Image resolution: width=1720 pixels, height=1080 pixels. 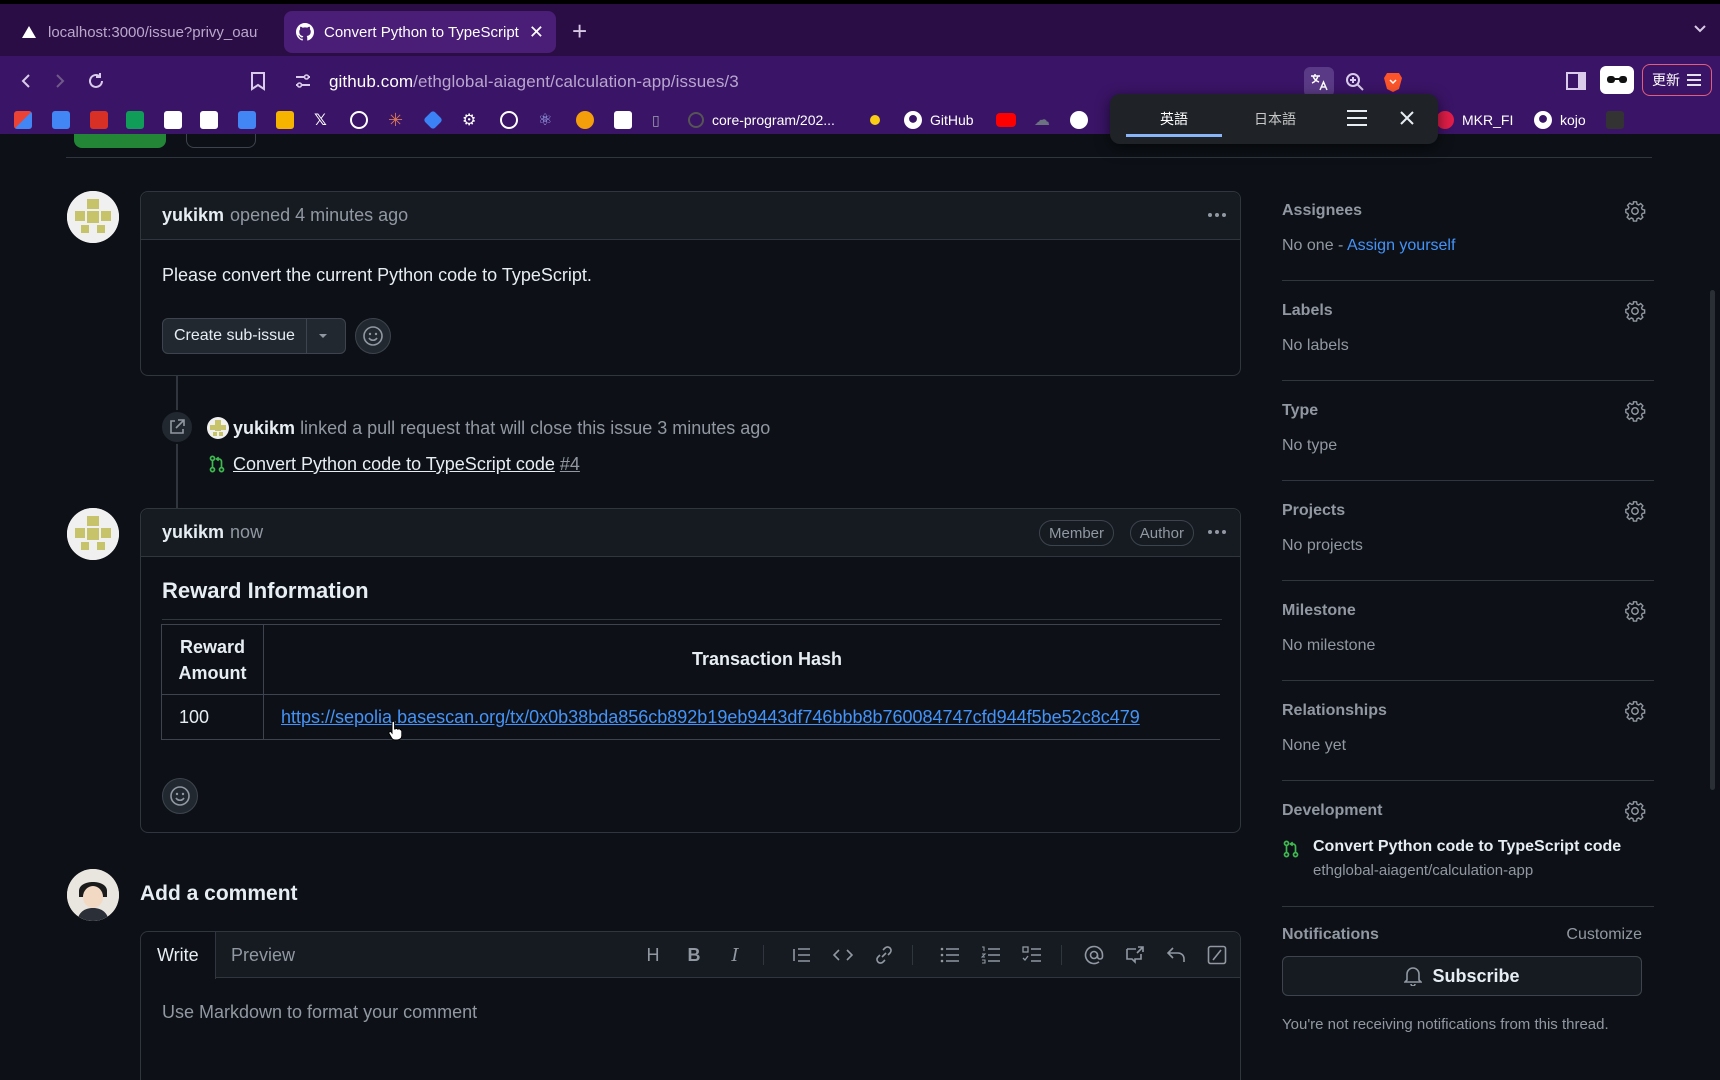 What do you see at coordinates (93, 895) in the screenshot?
I see `current-user-avatar` at bounding box center [93, 895].